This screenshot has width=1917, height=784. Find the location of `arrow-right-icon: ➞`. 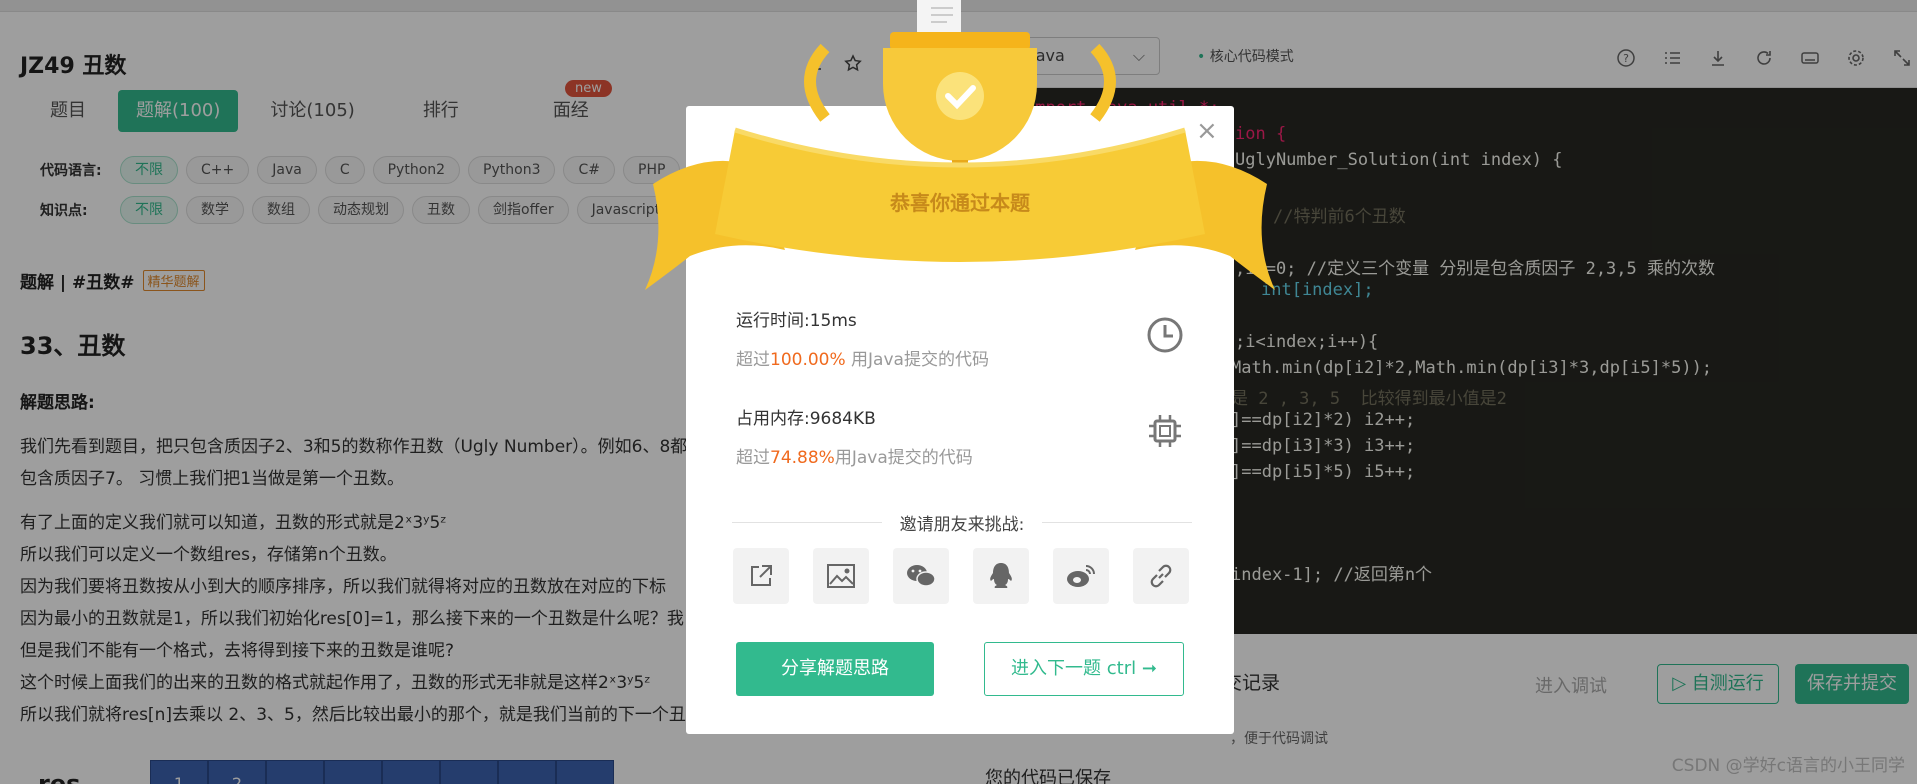

arrow-right-icon: ➞ is located at coordinates (1149, 668).